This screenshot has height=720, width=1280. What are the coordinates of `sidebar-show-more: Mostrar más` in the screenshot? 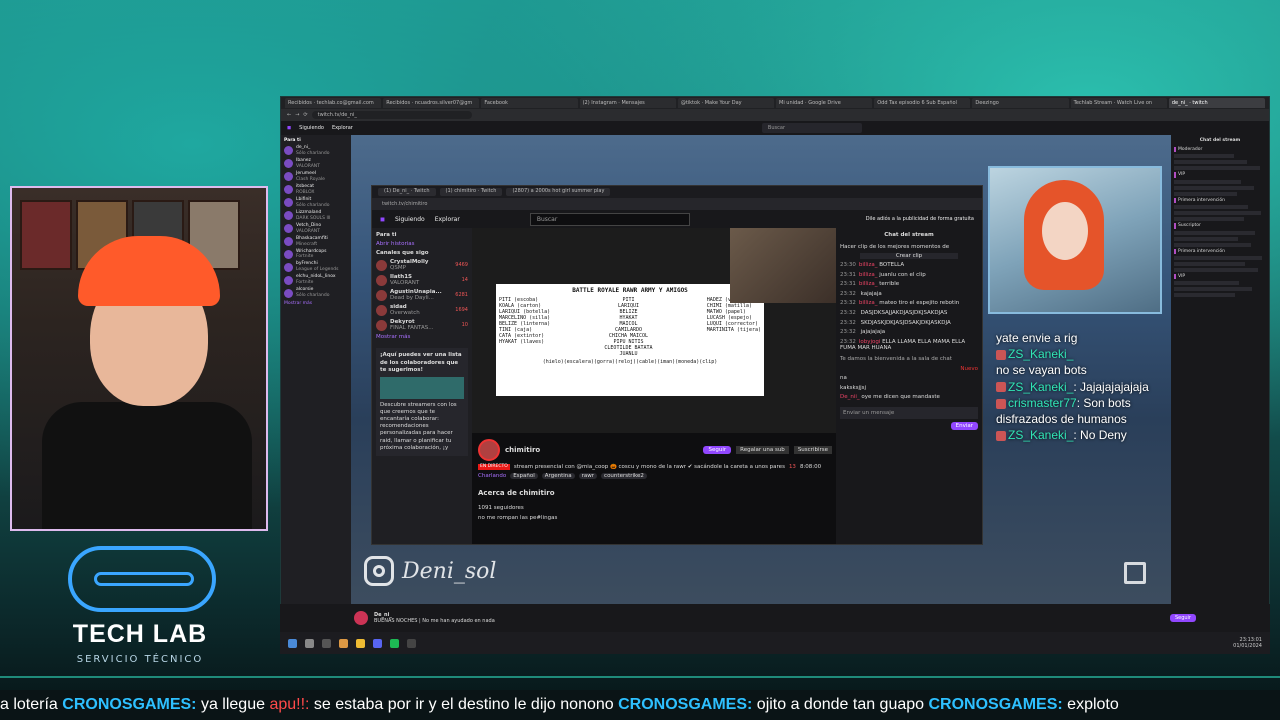 It's located at (316, 303).